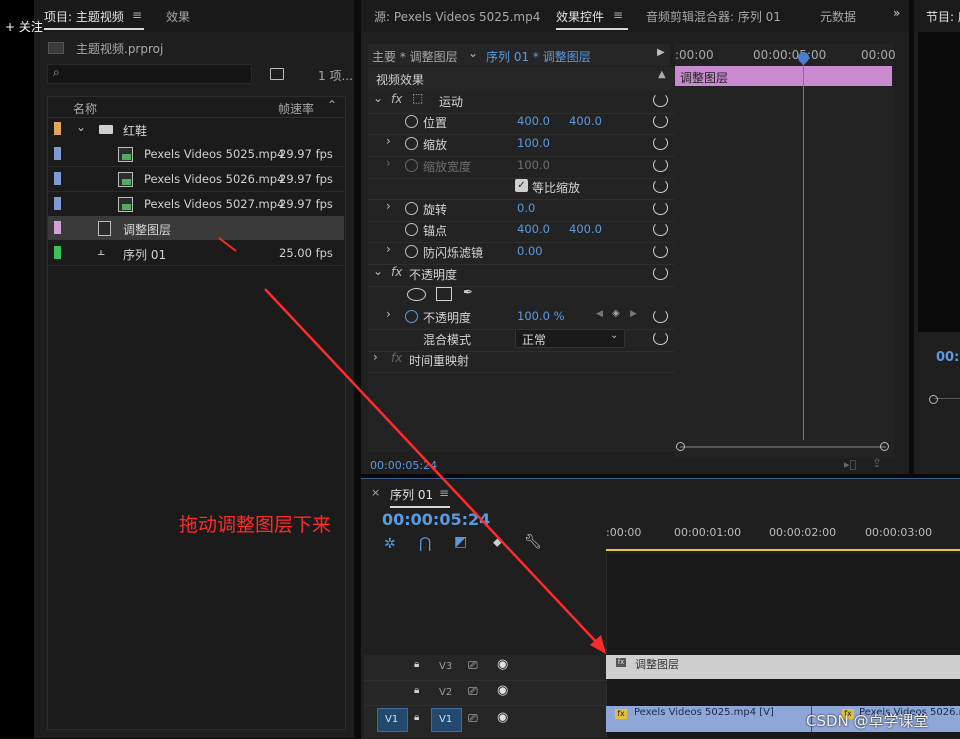 The height and width of the screenshot is (739, 960). What do you see at coordinates (196, 253) in the screenshot?
I see `list-item: ⫠ 序列 01 25.00 fps` at bounding box center [196, 253].